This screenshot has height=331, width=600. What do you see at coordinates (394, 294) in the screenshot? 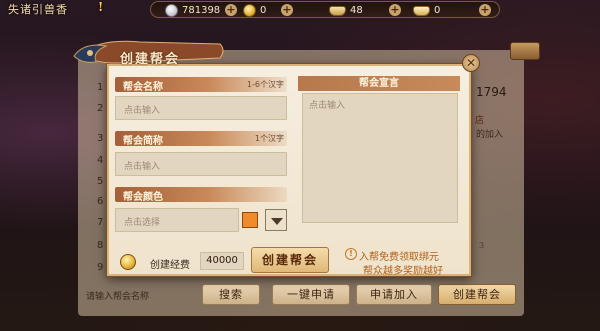
I see `apply-join-button: 申请加入` at bounding box center [394, 294].